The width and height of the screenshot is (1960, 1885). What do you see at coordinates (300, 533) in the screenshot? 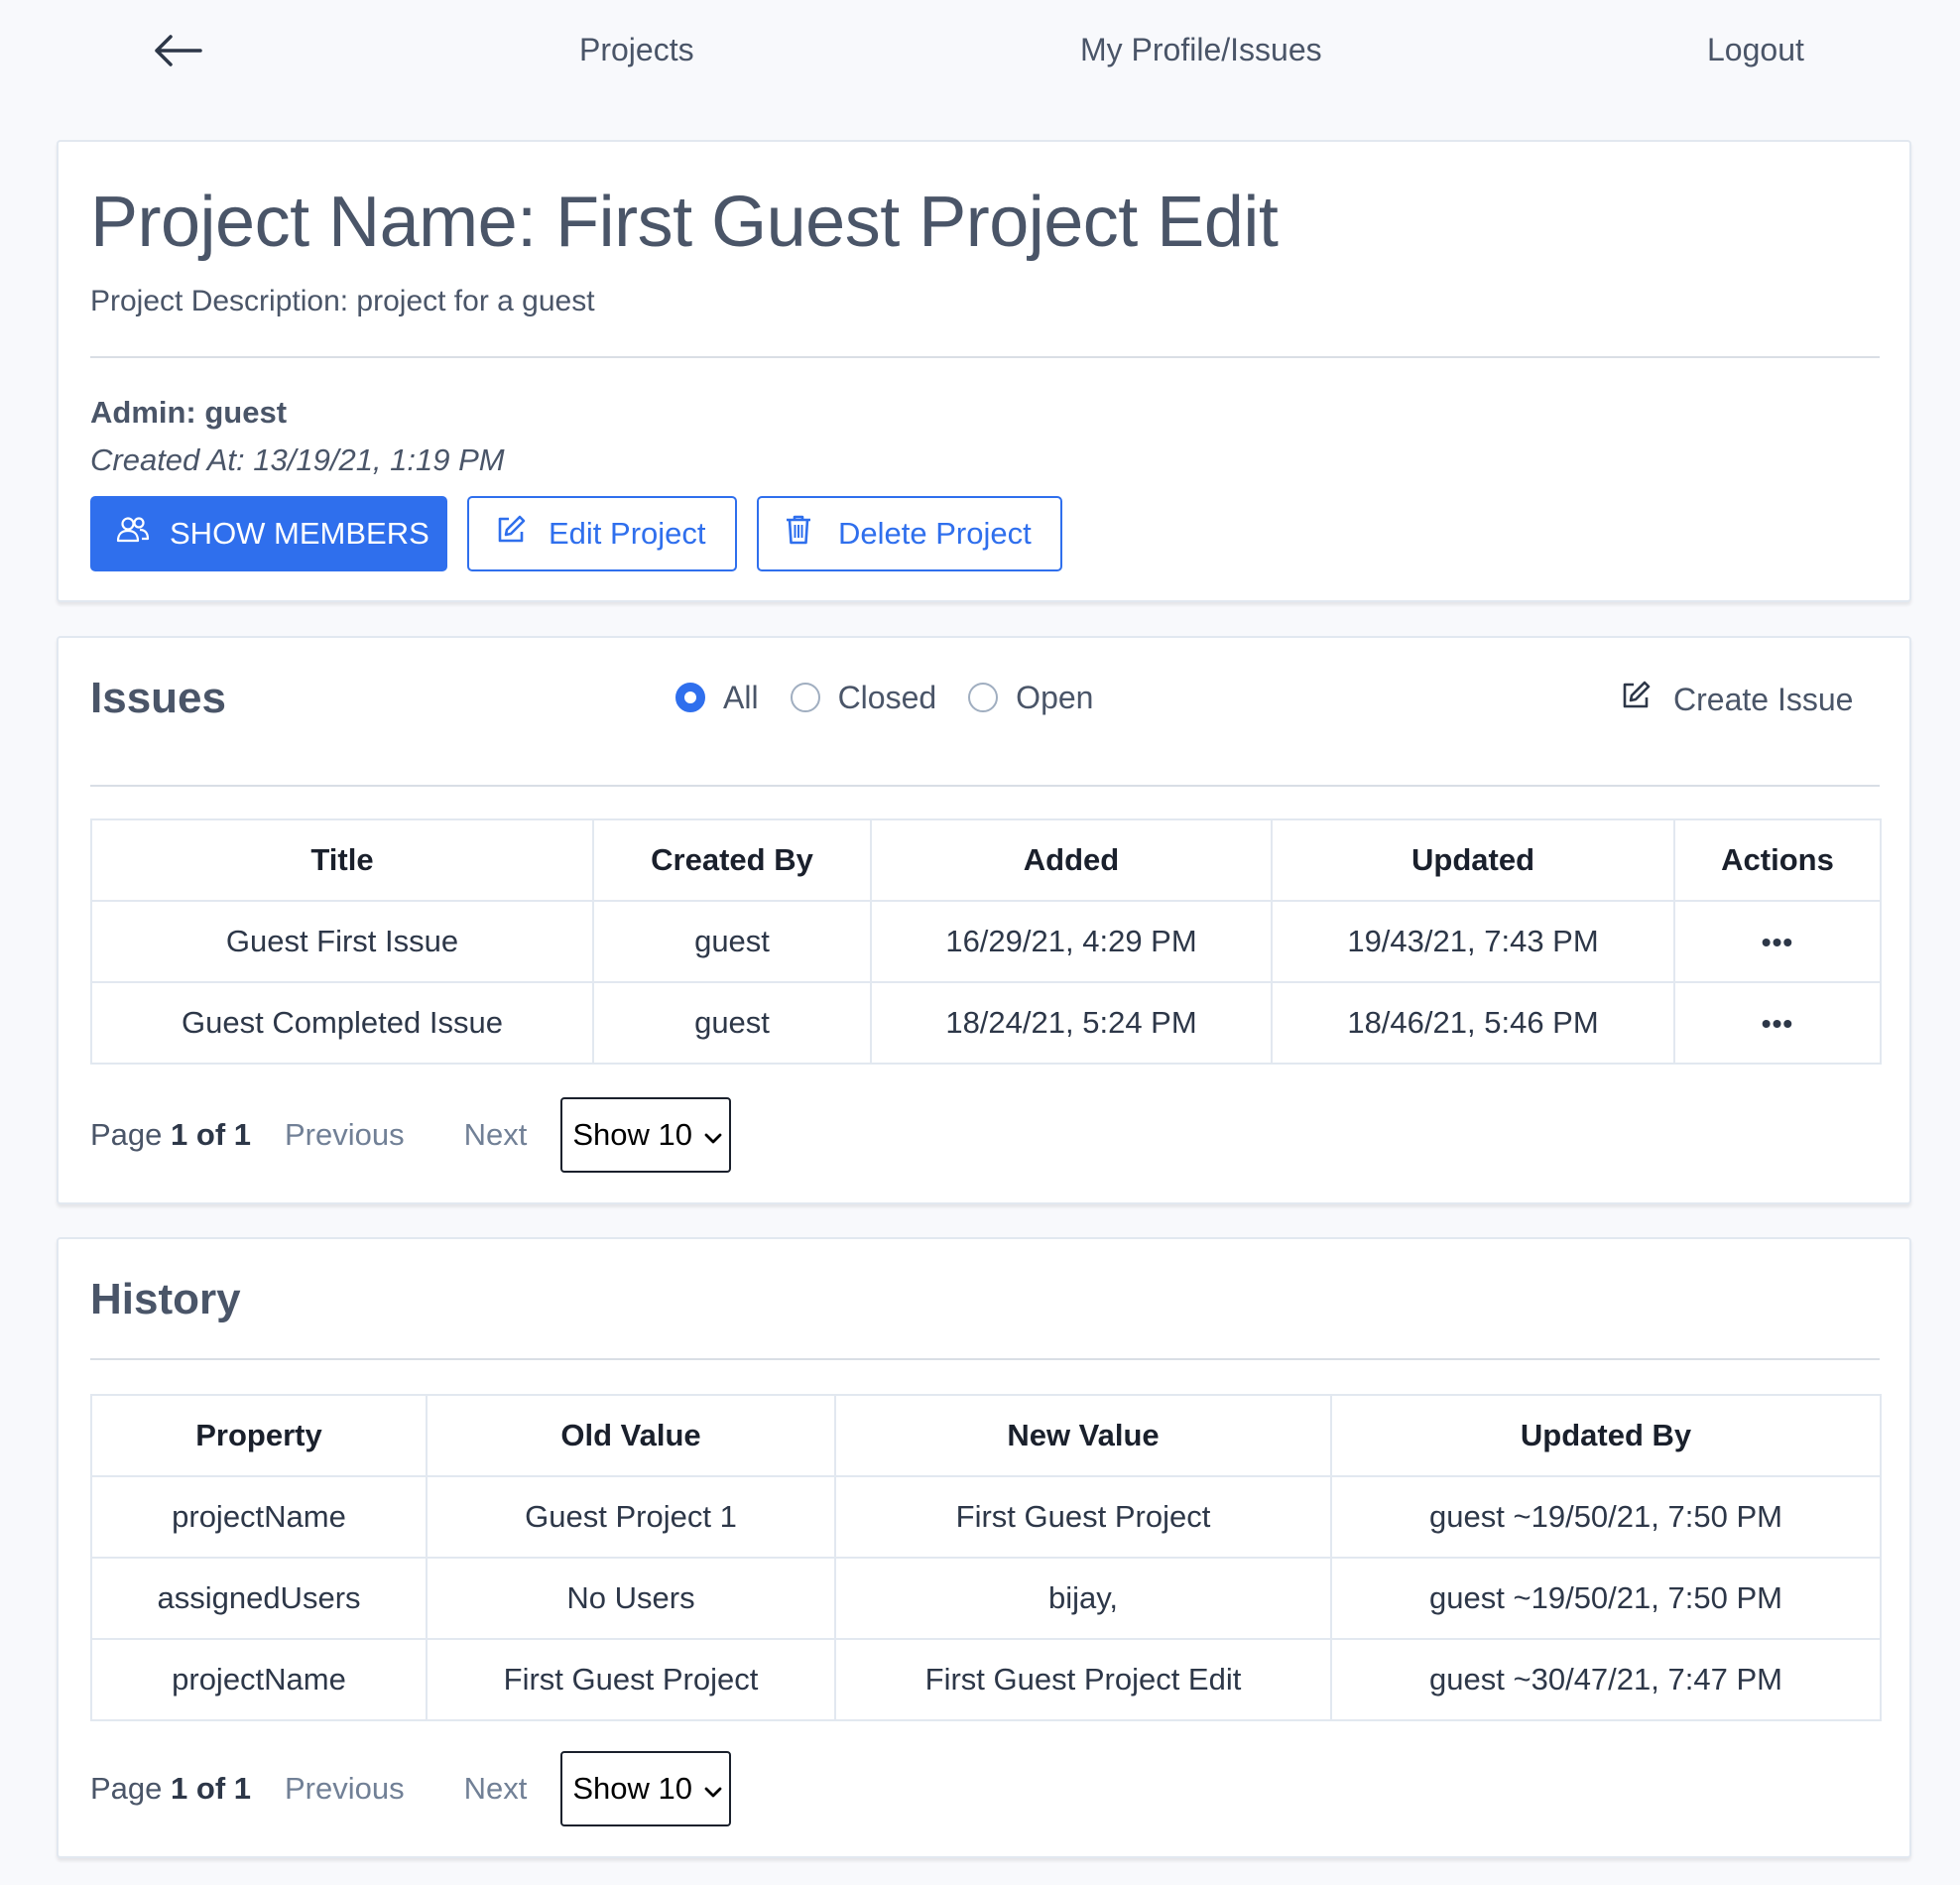
I see `show-members-label: SHOW MEMBERS` at bounding box center [300, 533].